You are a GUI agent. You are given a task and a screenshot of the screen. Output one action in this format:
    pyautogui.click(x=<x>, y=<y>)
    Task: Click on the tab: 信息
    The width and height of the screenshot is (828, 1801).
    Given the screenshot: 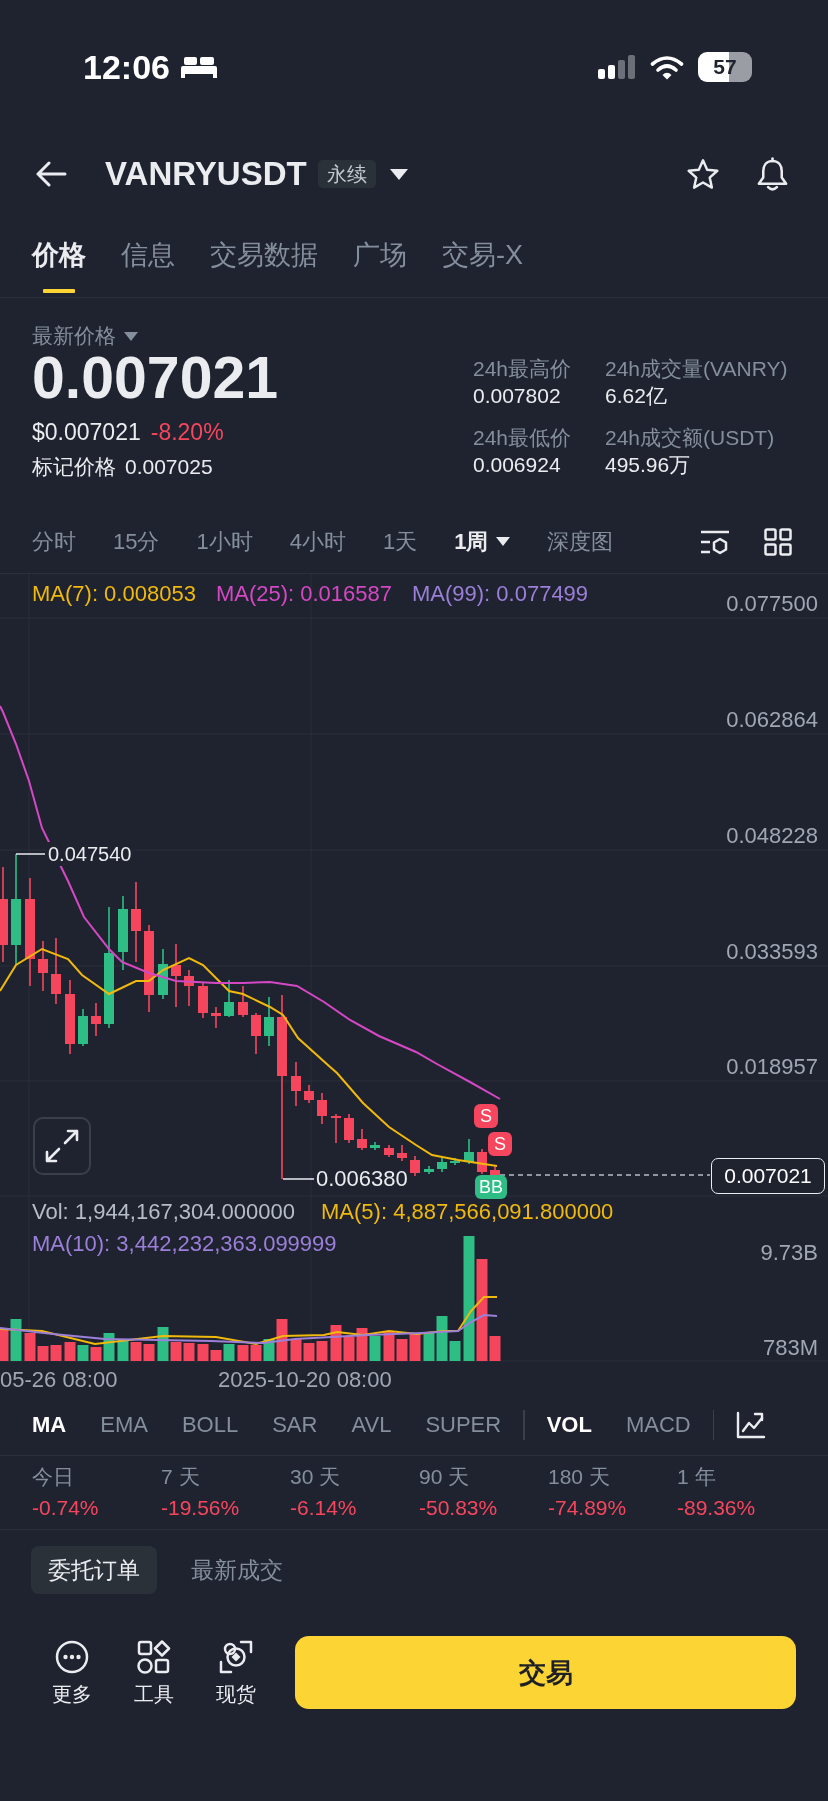 What is the action you would take?
    pyautogui.click(x=148, y=255)
    